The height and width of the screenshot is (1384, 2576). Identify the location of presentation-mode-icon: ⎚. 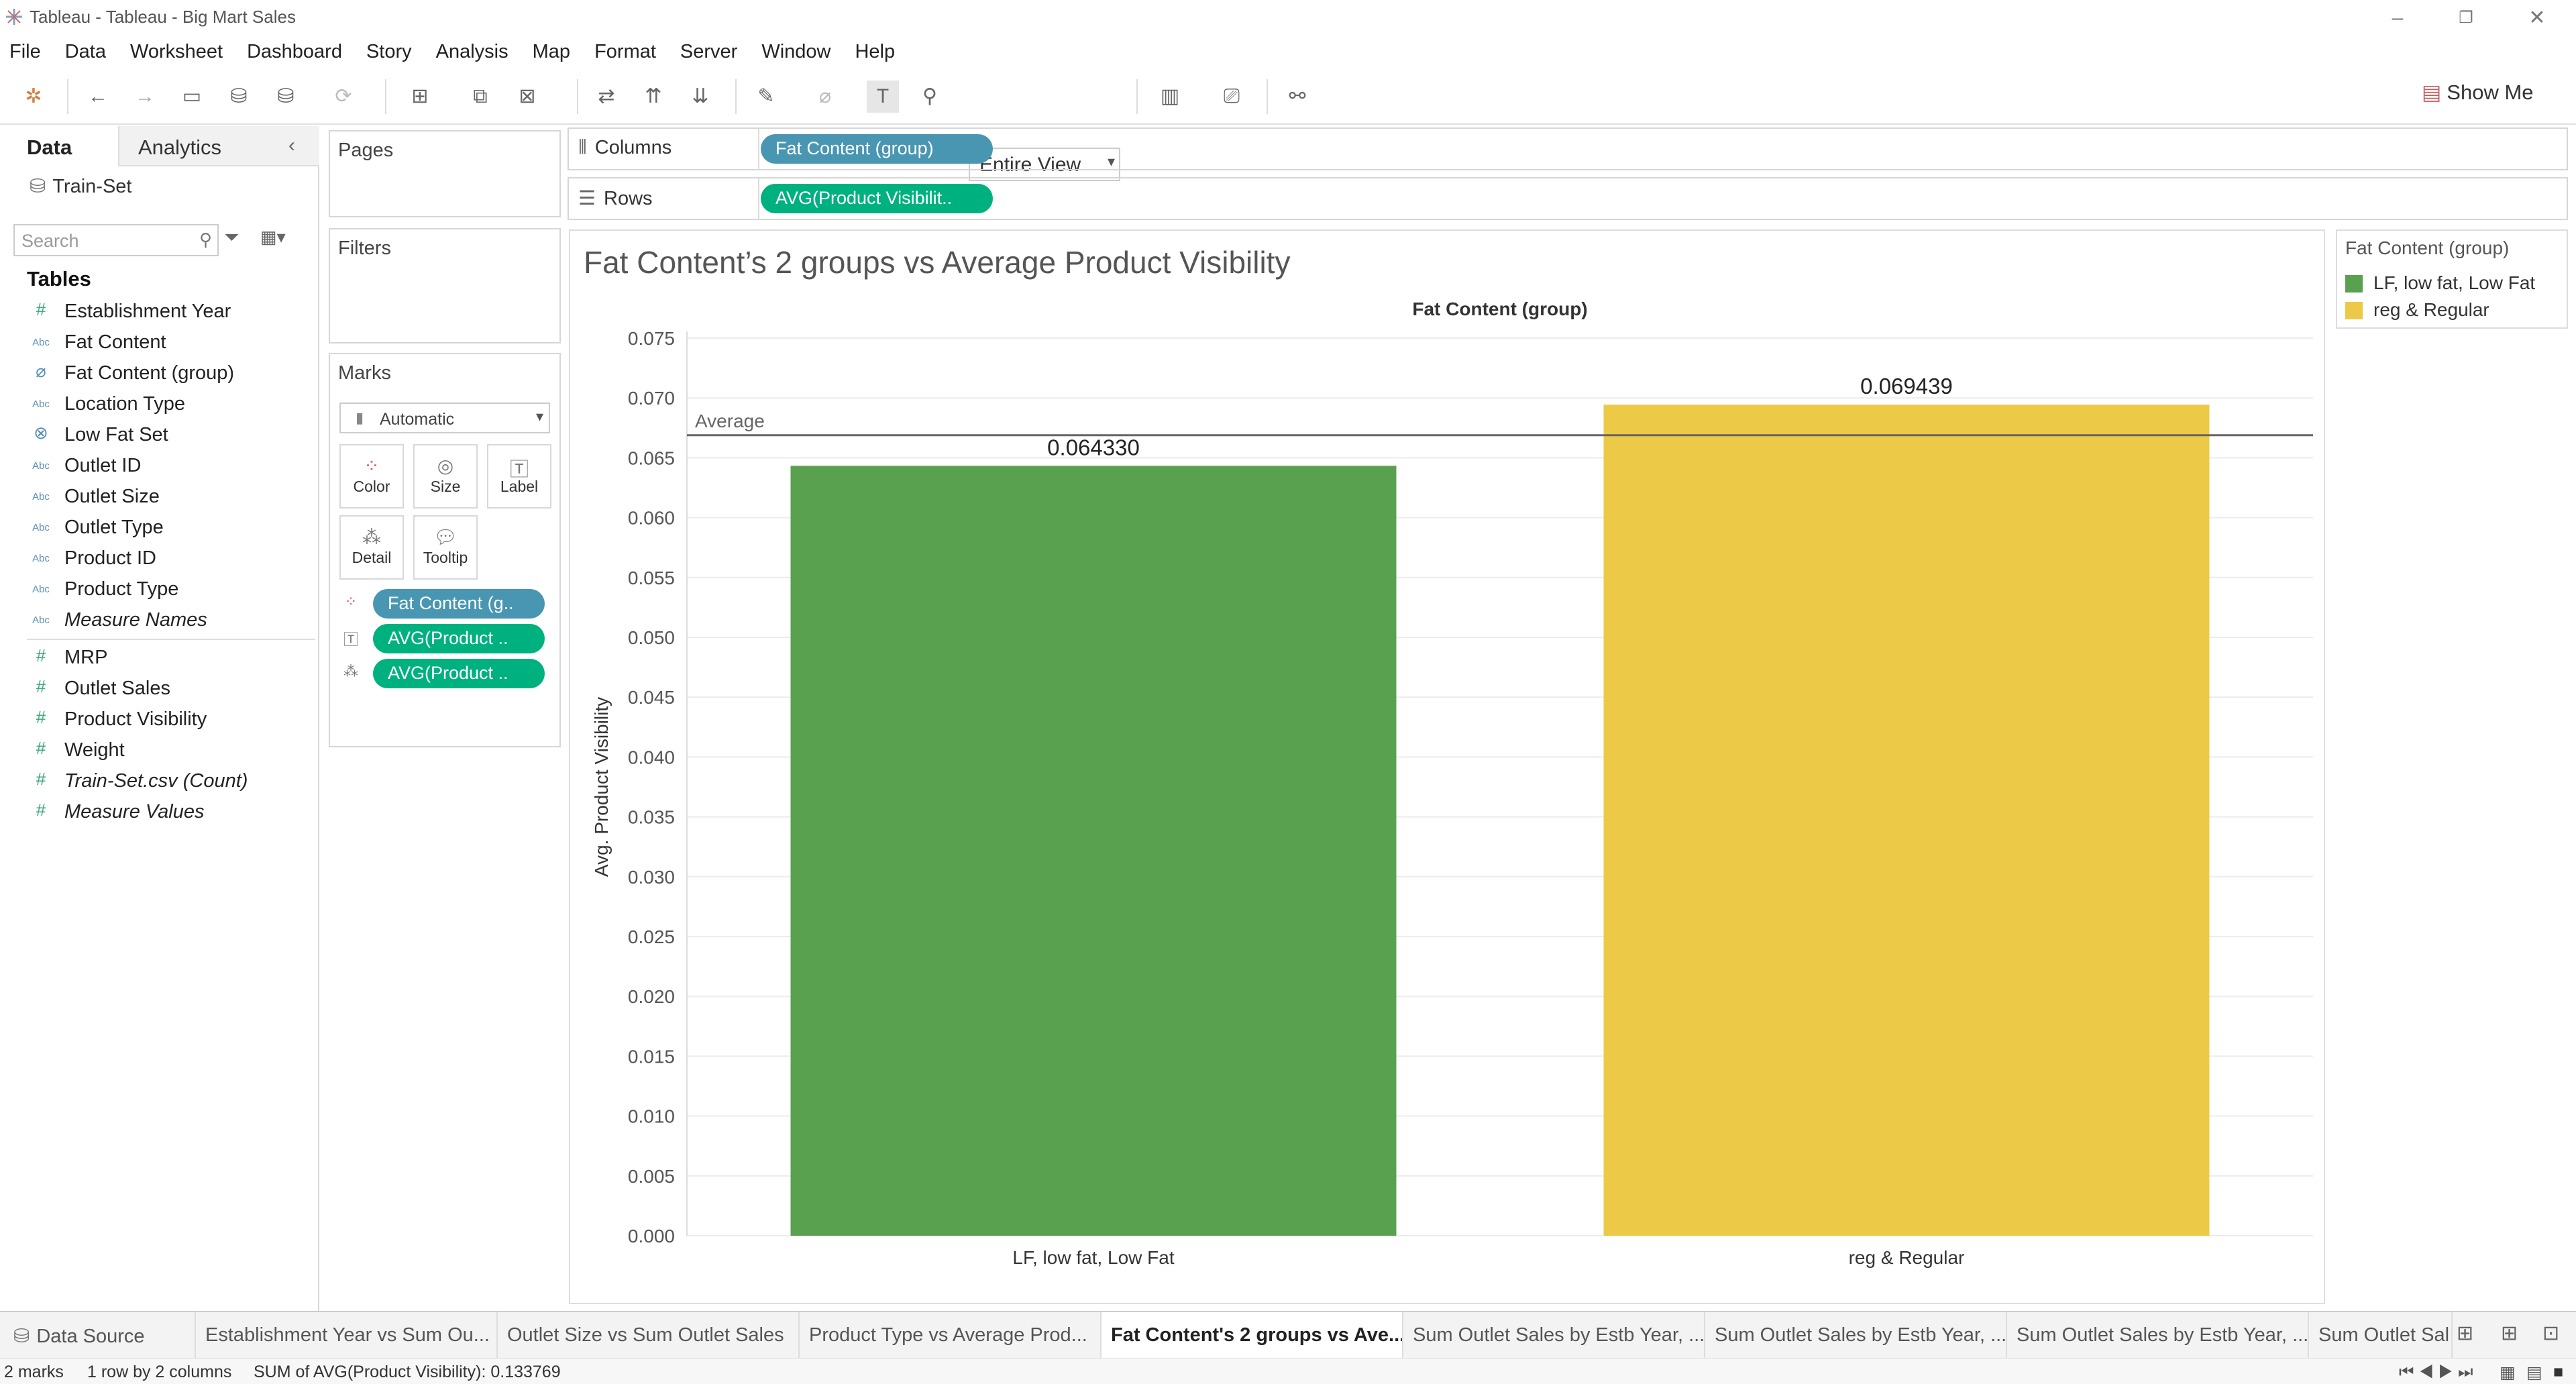
(1232, 97).